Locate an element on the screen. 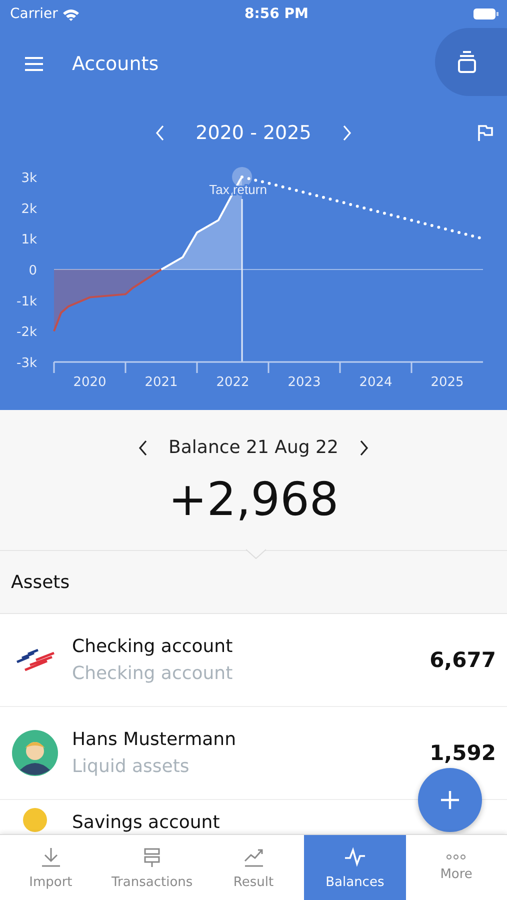  section-title: Assets is located at coordinates (40, 582).